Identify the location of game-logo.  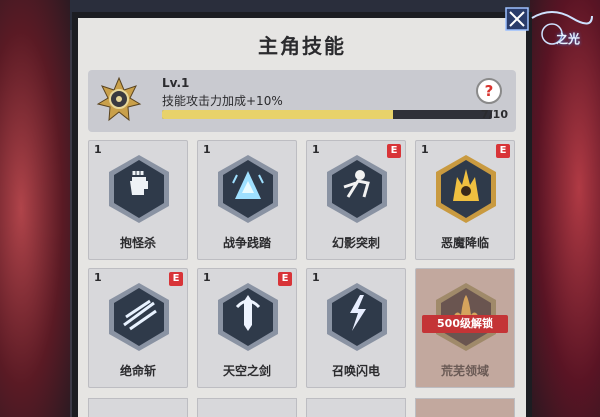
(549, 26).